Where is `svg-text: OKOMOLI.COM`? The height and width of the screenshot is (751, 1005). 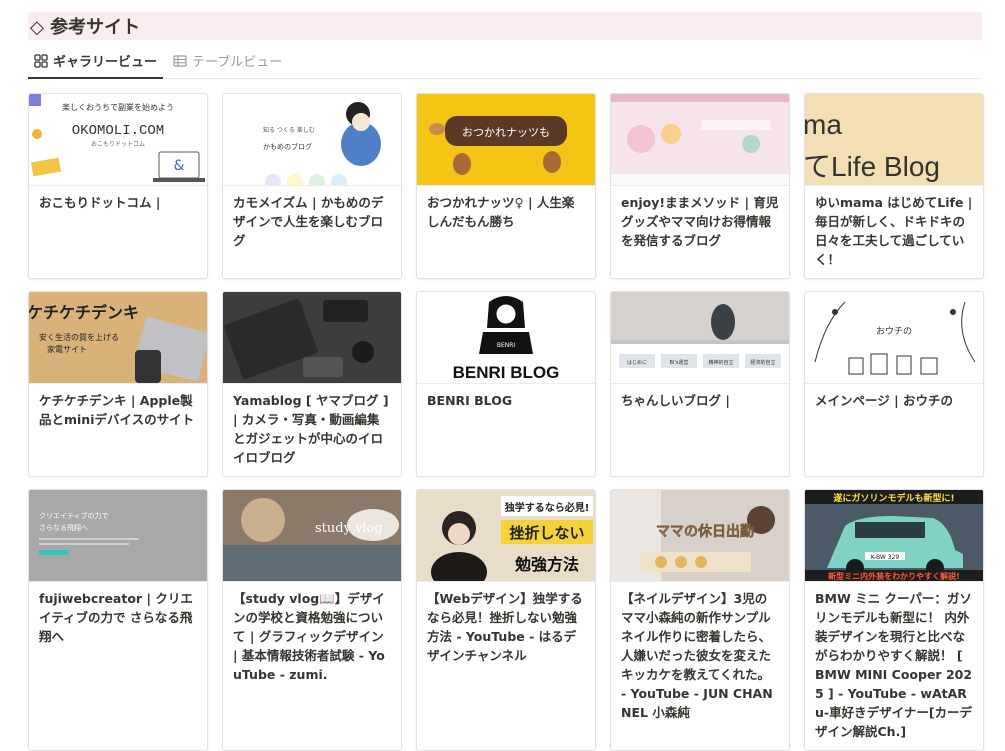
svg-text: OKOMOLI.COM is located at coordinates (118, 131).